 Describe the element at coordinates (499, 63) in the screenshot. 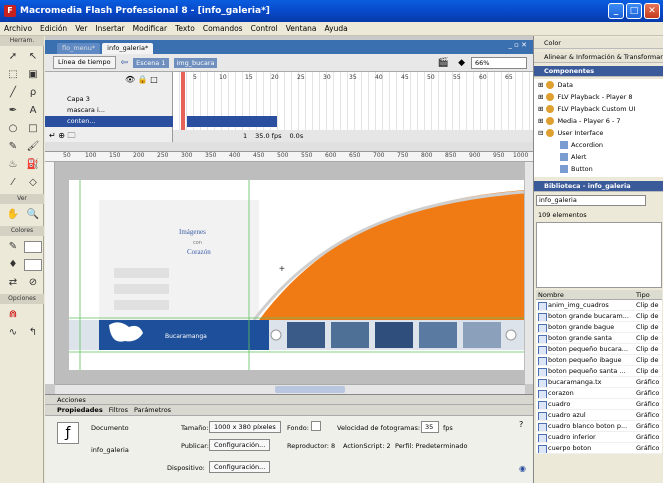

I see `zoom-select: 66%` at that location.